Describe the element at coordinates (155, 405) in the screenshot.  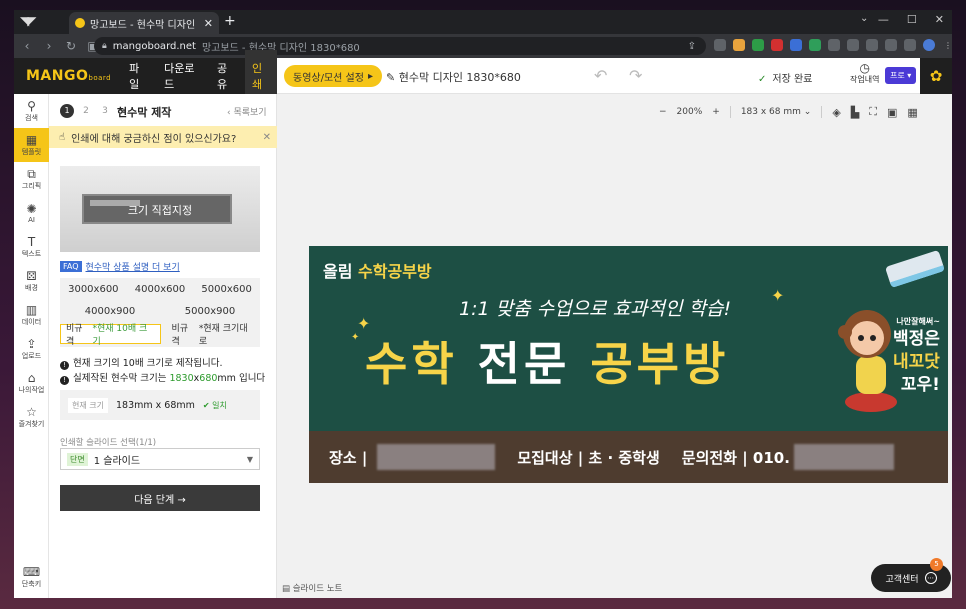
I see `current-size-value: 183mm x 68mm` at that location.